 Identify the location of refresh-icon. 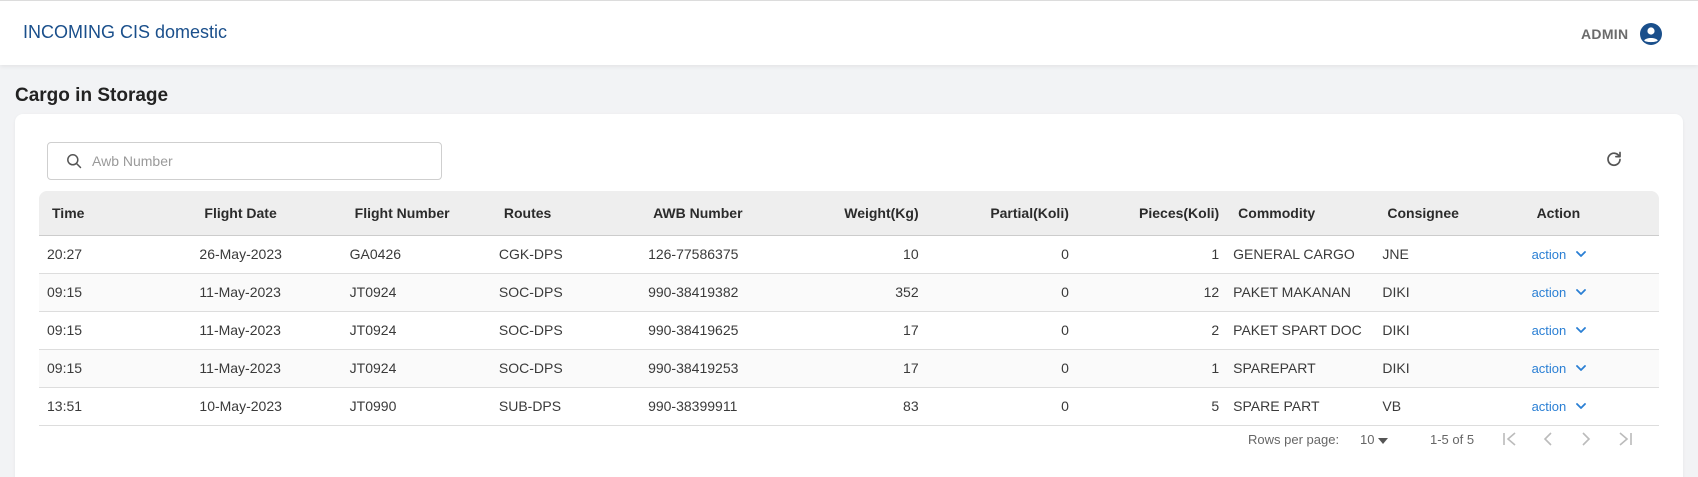
(1614, 161).